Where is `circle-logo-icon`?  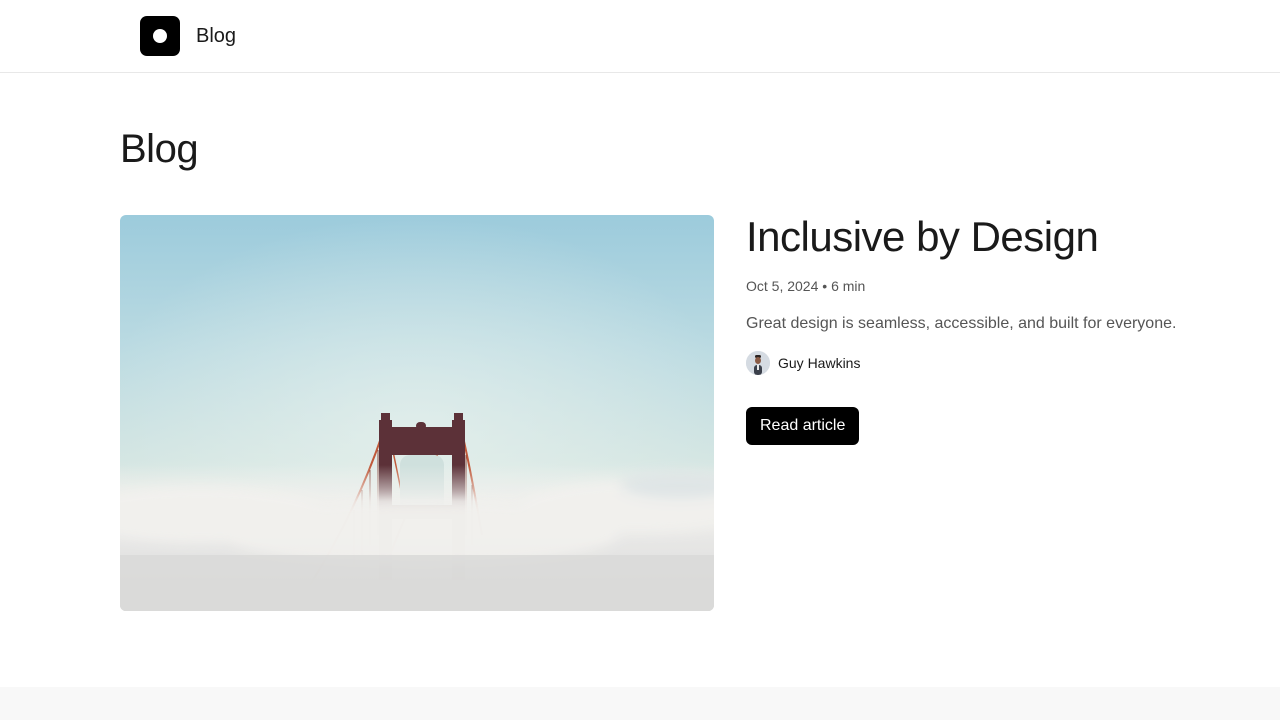
circle-logo-icon is located at coordinates (160, 36).